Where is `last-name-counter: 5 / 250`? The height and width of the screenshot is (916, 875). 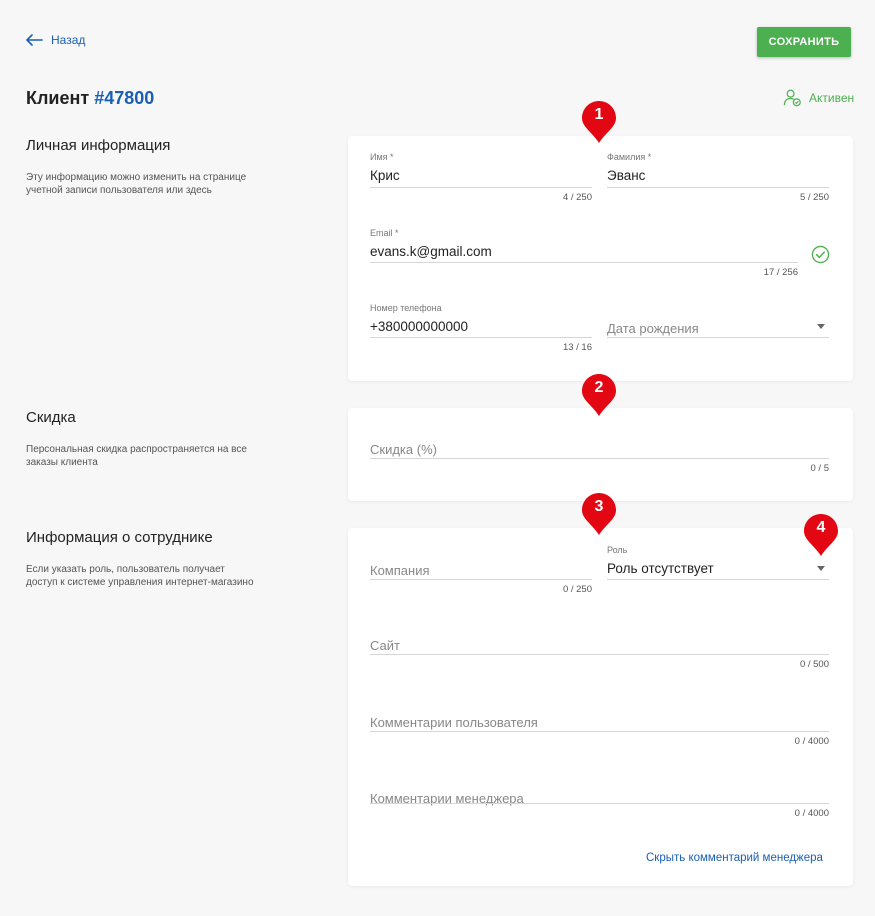 last-name-counter: 5 / 250 is located at coordinates (814, 197).